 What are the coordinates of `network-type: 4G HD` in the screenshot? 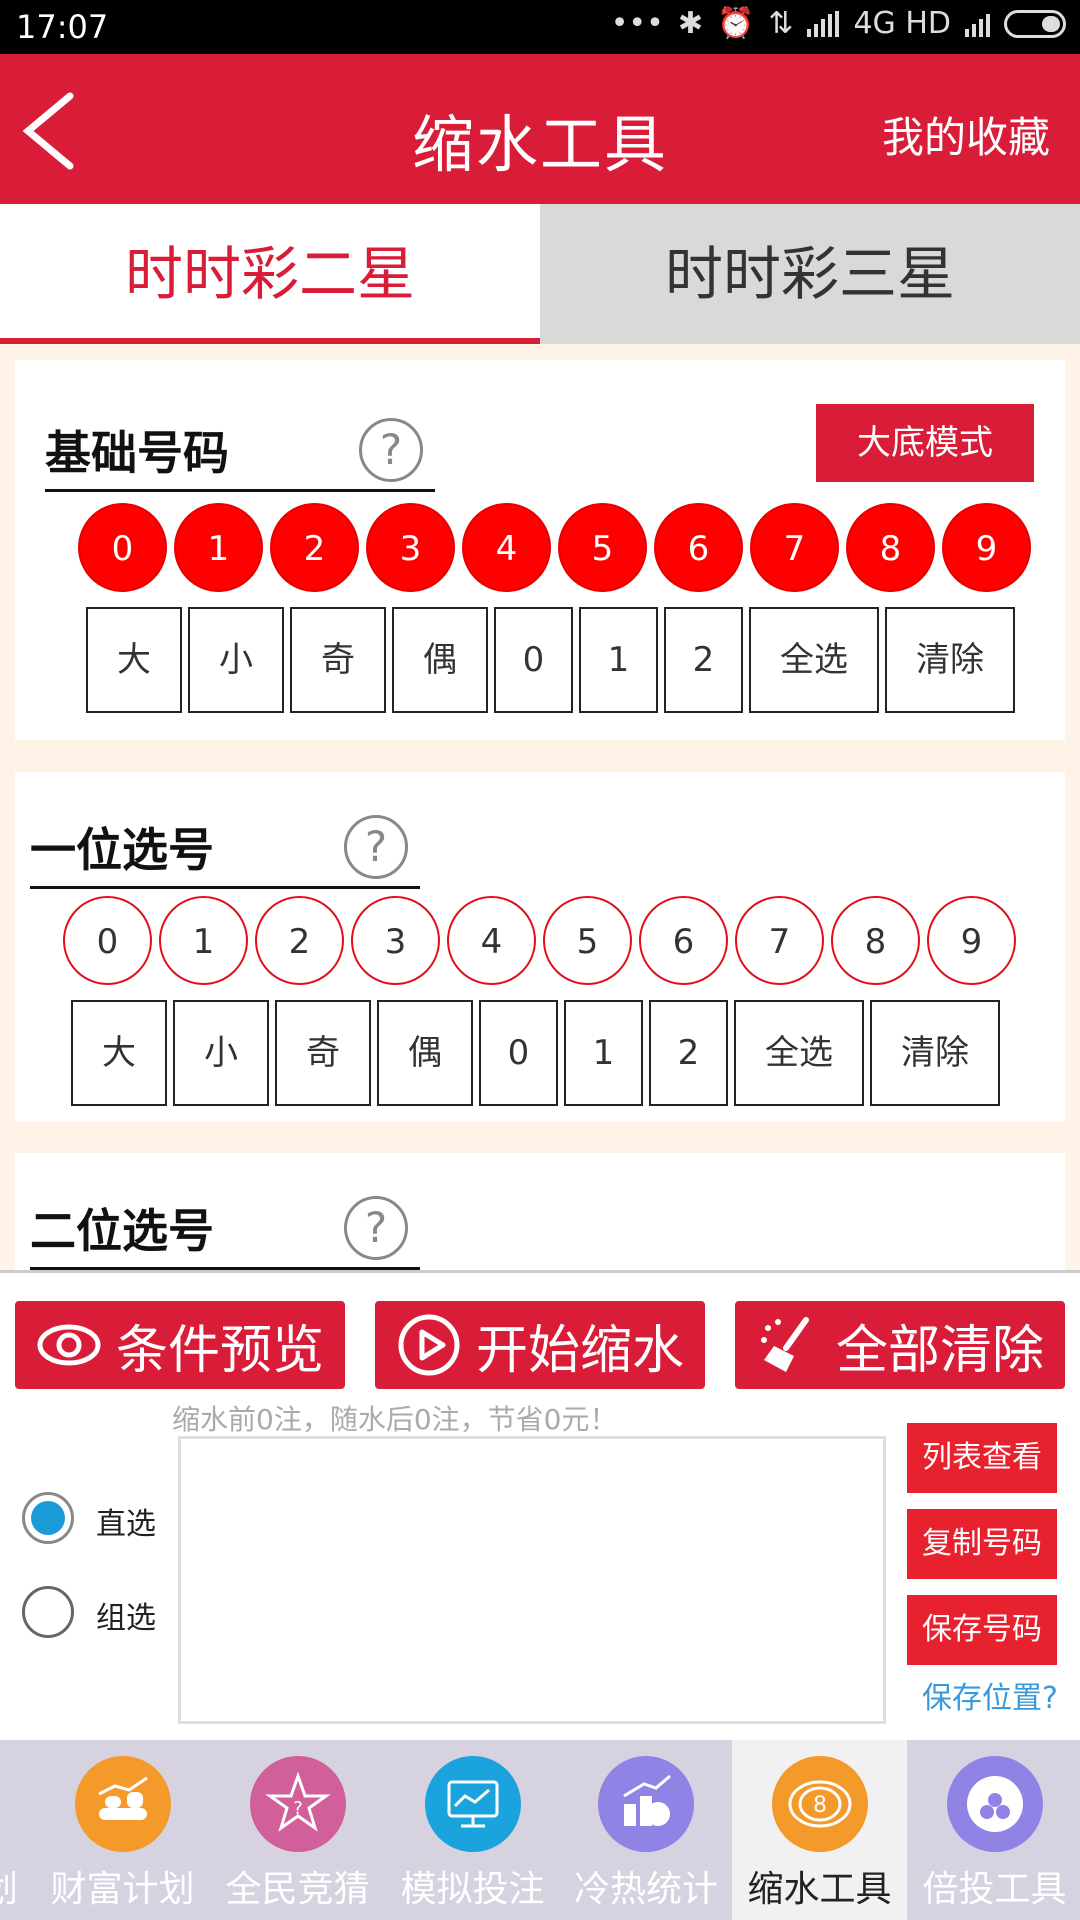 It's located at (902, 23).